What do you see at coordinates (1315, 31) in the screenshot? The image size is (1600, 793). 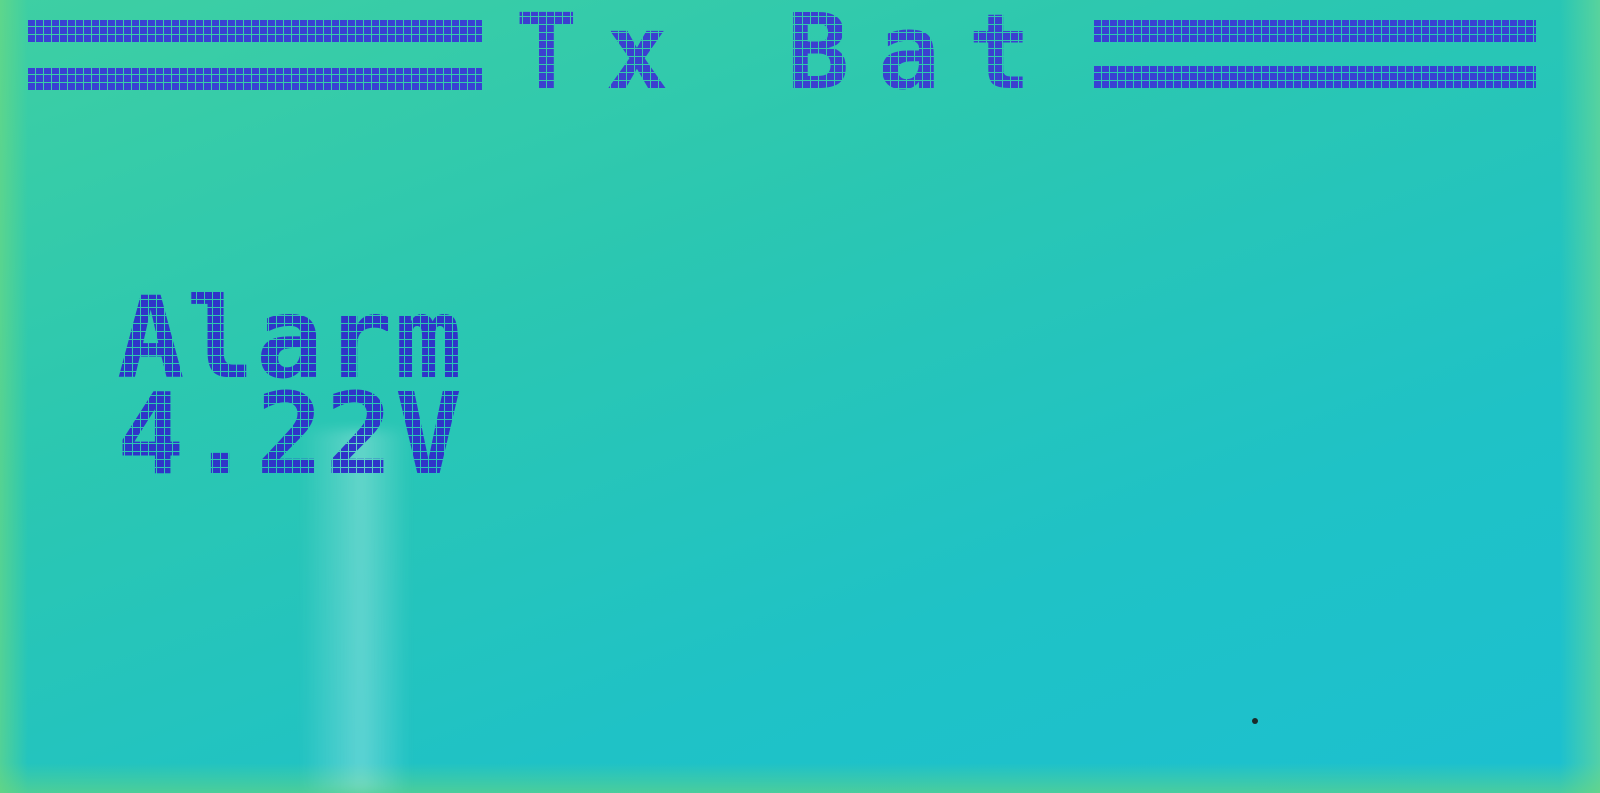 I see `title-rule-right-top` at bounding box center [1315, 31].